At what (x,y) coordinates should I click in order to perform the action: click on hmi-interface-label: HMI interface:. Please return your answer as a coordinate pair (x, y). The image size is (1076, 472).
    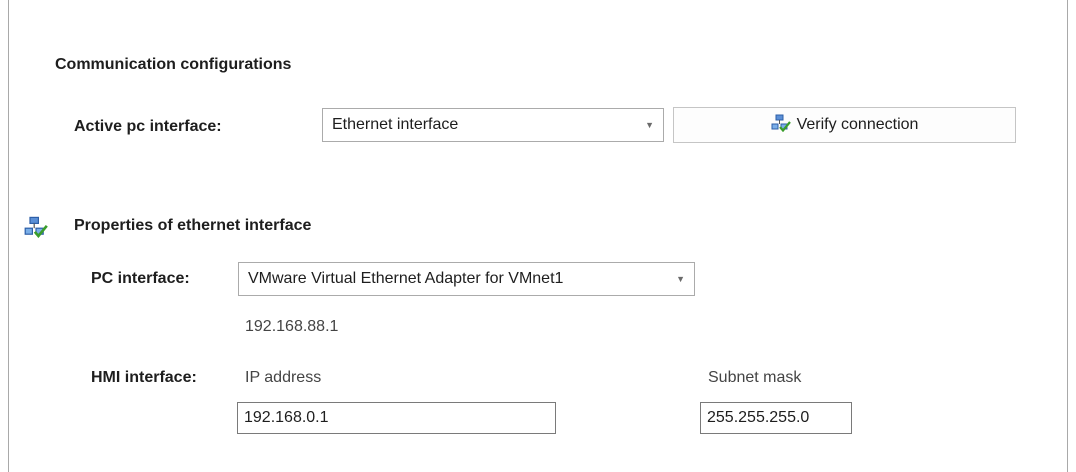
    Looking at the image, I should click on (144, 377).